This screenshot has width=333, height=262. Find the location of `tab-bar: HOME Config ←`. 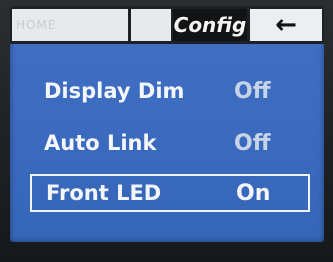

tab-bar: HOME Config ← is located at coordinates (167, 25).